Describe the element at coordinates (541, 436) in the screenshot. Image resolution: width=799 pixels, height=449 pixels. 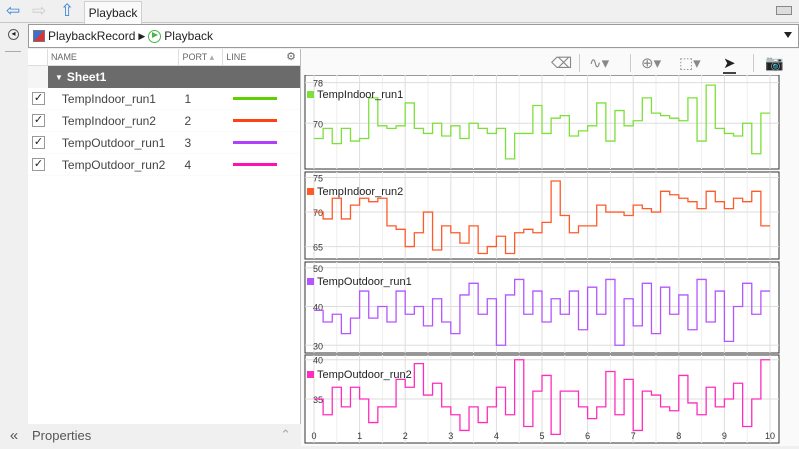
I see `x-tick-label: 5` at that location.